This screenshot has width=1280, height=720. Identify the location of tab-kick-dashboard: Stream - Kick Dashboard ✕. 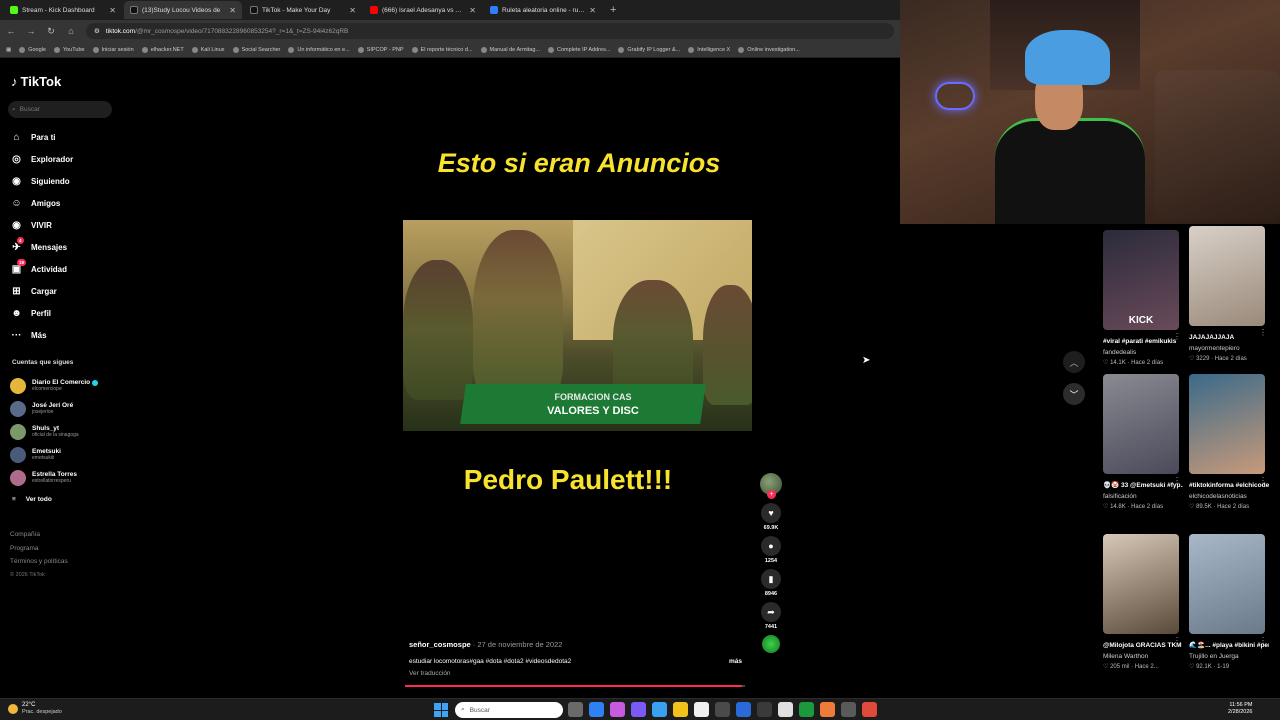
(63, 10).